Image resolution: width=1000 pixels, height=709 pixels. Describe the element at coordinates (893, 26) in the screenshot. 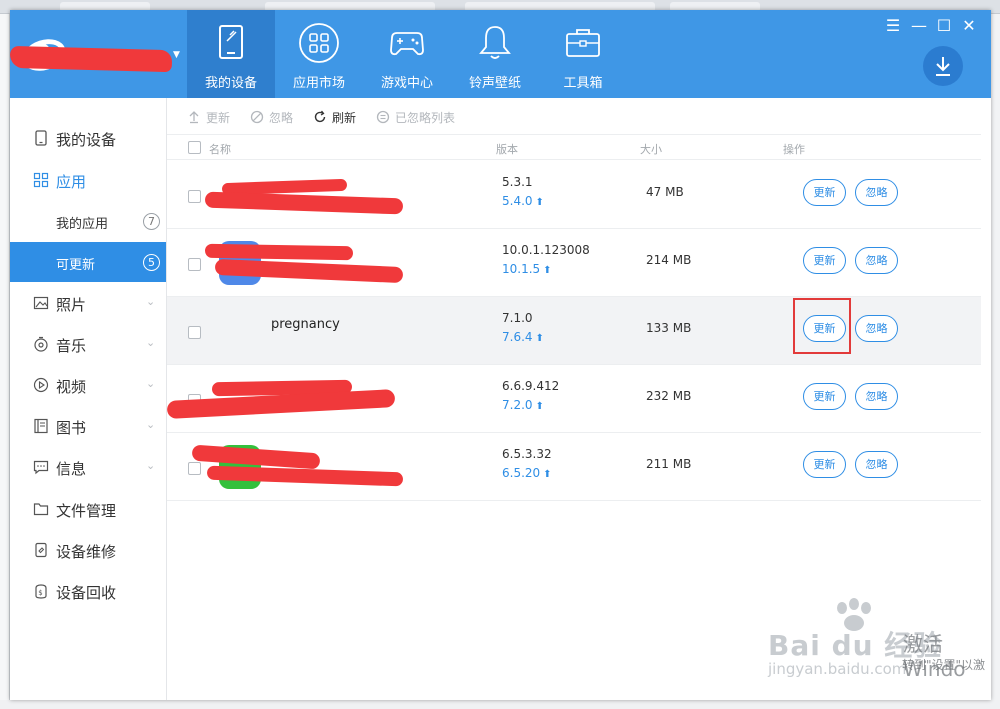

I see `menu-icon: ☰` at that location.